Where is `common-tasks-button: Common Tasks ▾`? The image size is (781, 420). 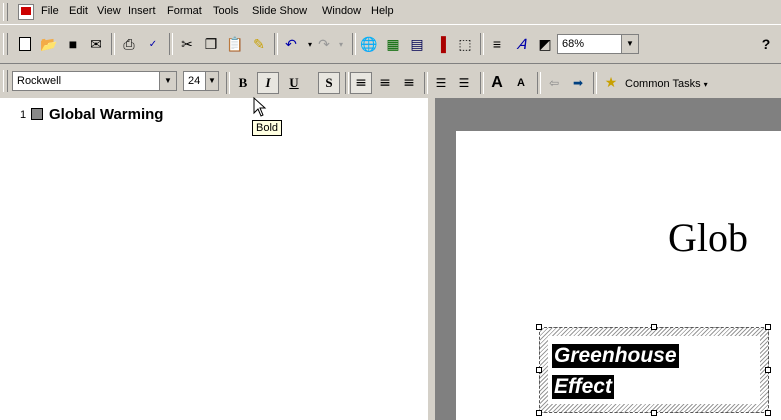
common-tasks-button: Common Tasks ▾ is located at coordinates (666, 84).